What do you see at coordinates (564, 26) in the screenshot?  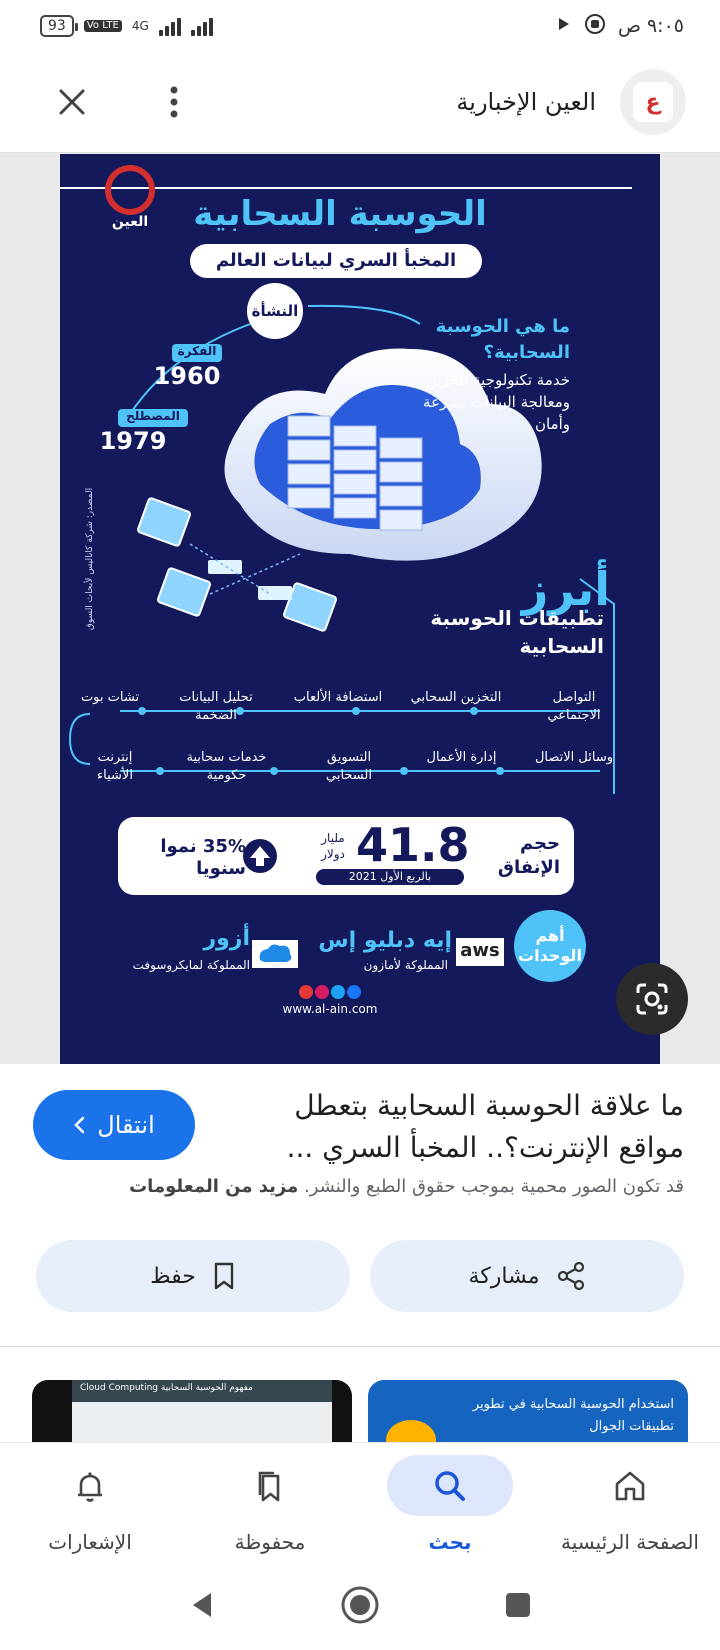 I see `play-icon` at bounding box center [564, 26].